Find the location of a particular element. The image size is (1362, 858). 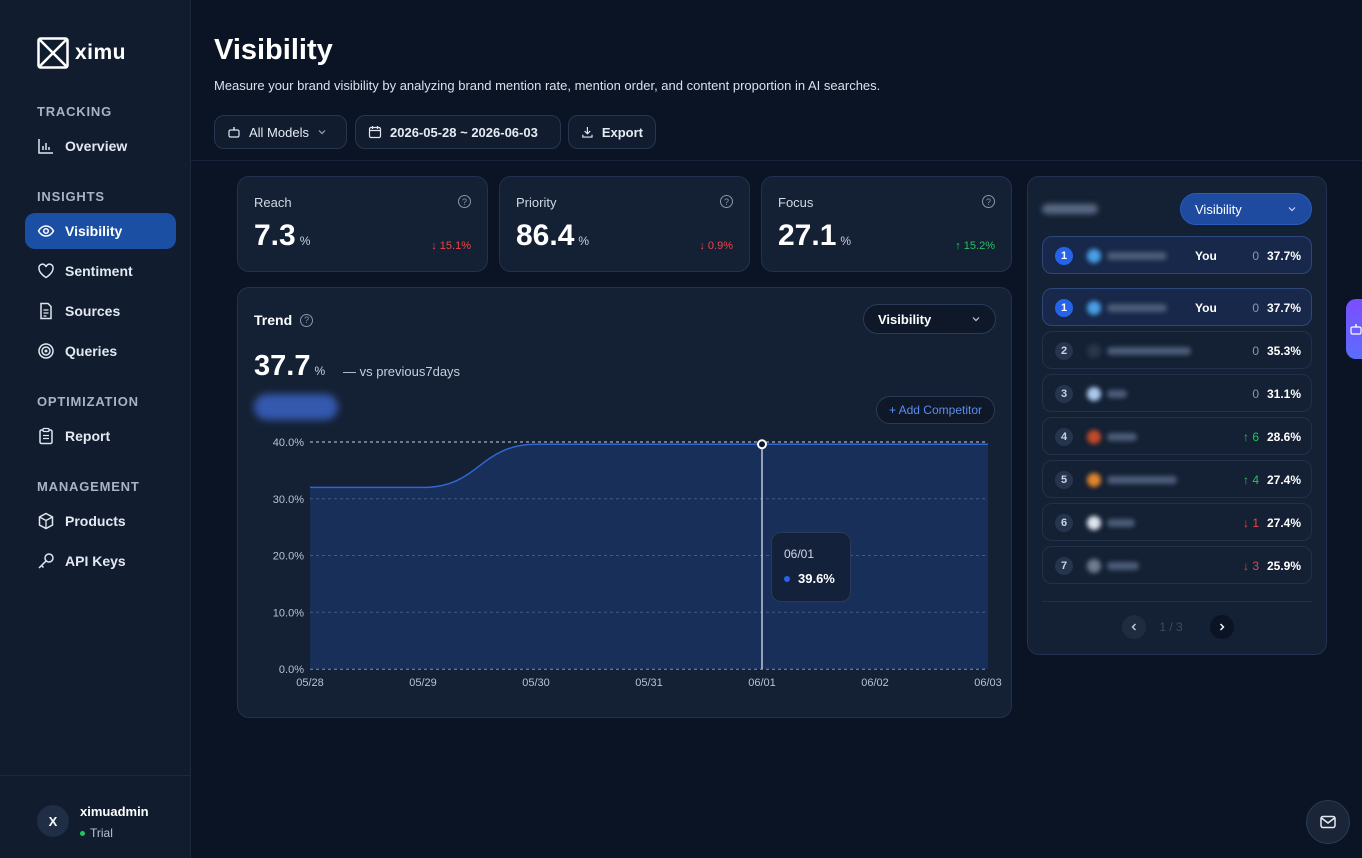

rank-badge: 3 is located at coordinates (1064, 394).